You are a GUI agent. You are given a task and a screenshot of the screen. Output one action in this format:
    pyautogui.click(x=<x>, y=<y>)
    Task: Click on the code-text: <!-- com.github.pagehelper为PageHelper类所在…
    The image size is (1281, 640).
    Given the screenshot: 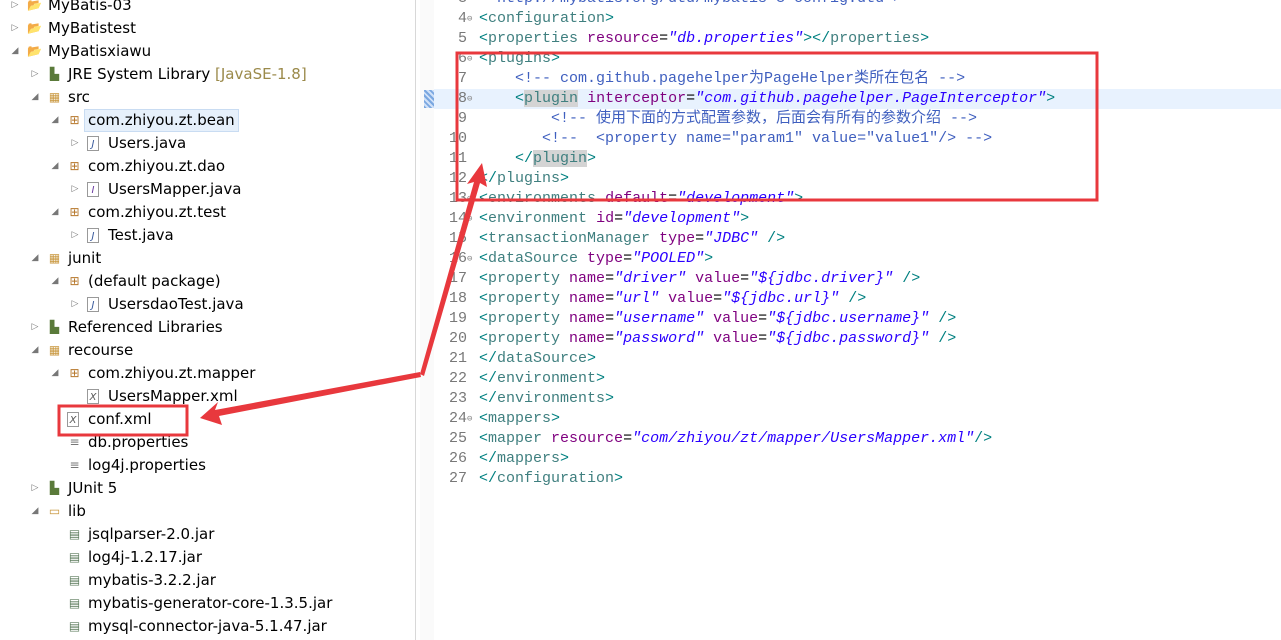 What is the action you would take?
    pyautogui.click(x=722, y=79)
    